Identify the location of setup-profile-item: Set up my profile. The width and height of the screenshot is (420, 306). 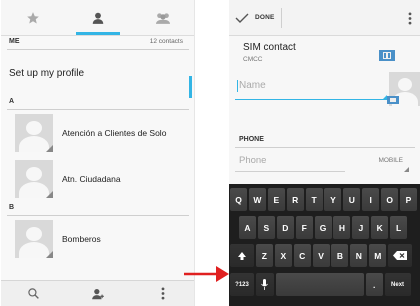
(97, 73).